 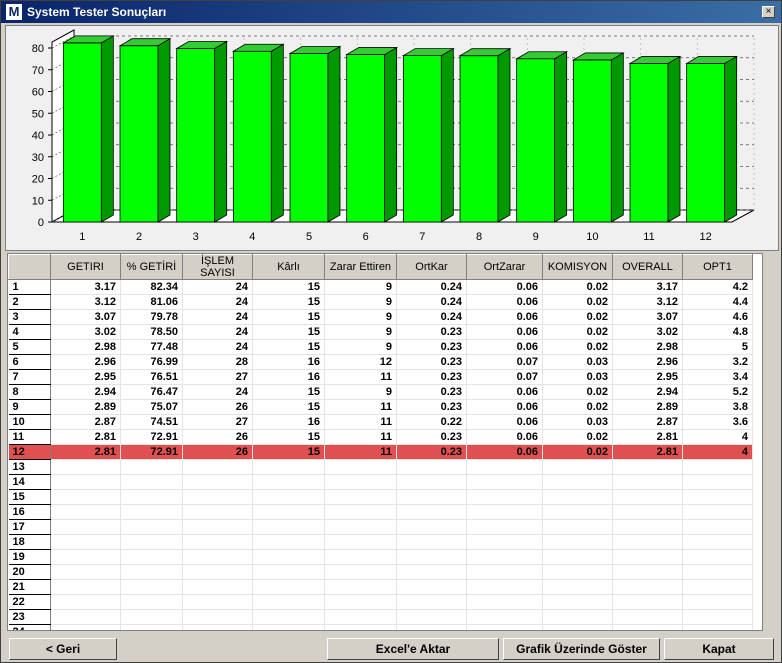 What do you see at coordinates (29, 482) in the screenshot?
I see `row-number: 14` at bounding box center [29, 482].